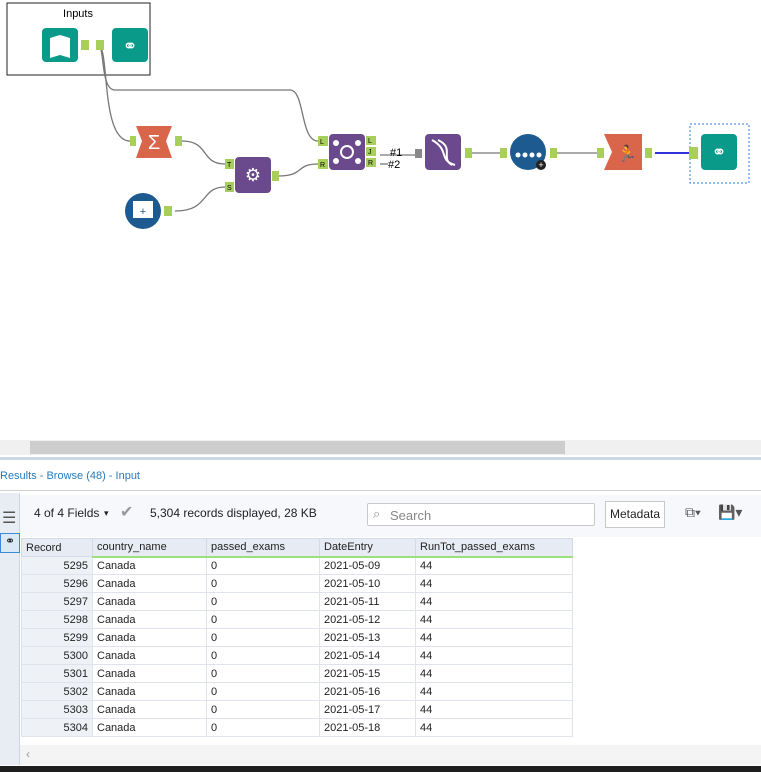 Image resolution: width=761 pixels, height=772 pixels. I want to click on svg-text: S, so click(229, 188).